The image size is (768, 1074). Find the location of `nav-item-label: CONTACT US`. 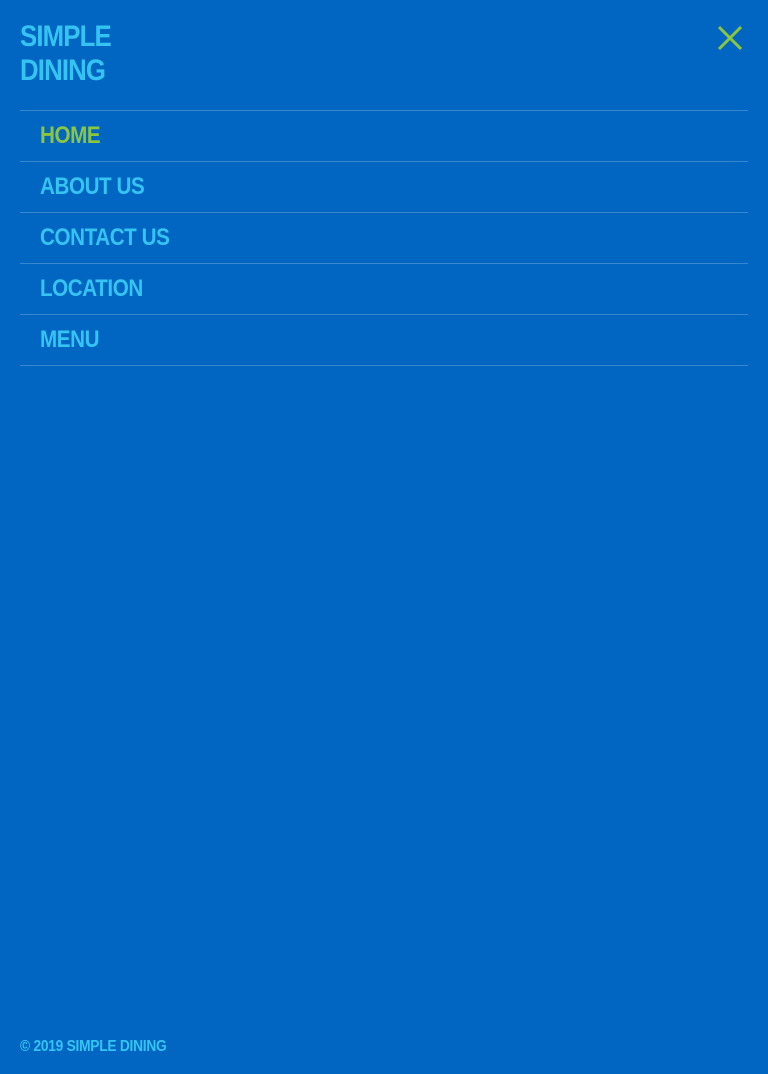

nav-item-label: CONTACT US is located at coordinates (105, 237).